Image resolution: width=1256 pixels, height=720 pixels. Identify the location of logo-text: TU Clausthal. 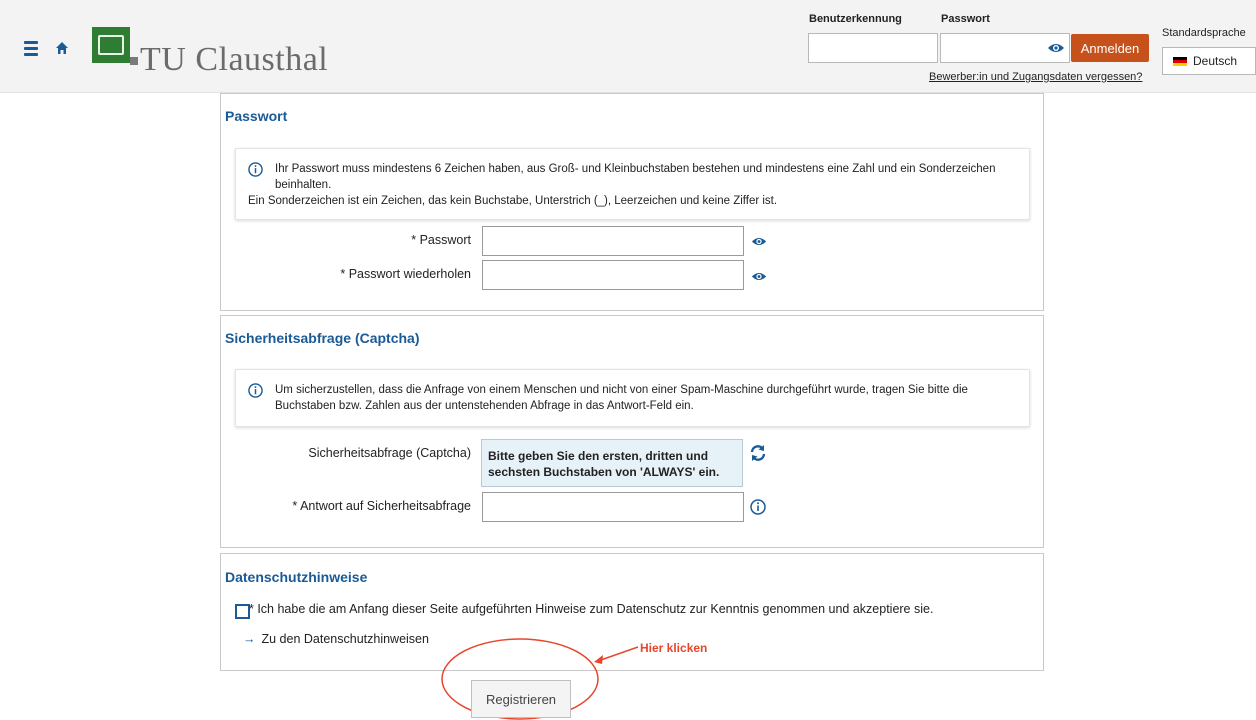
(234, 59).